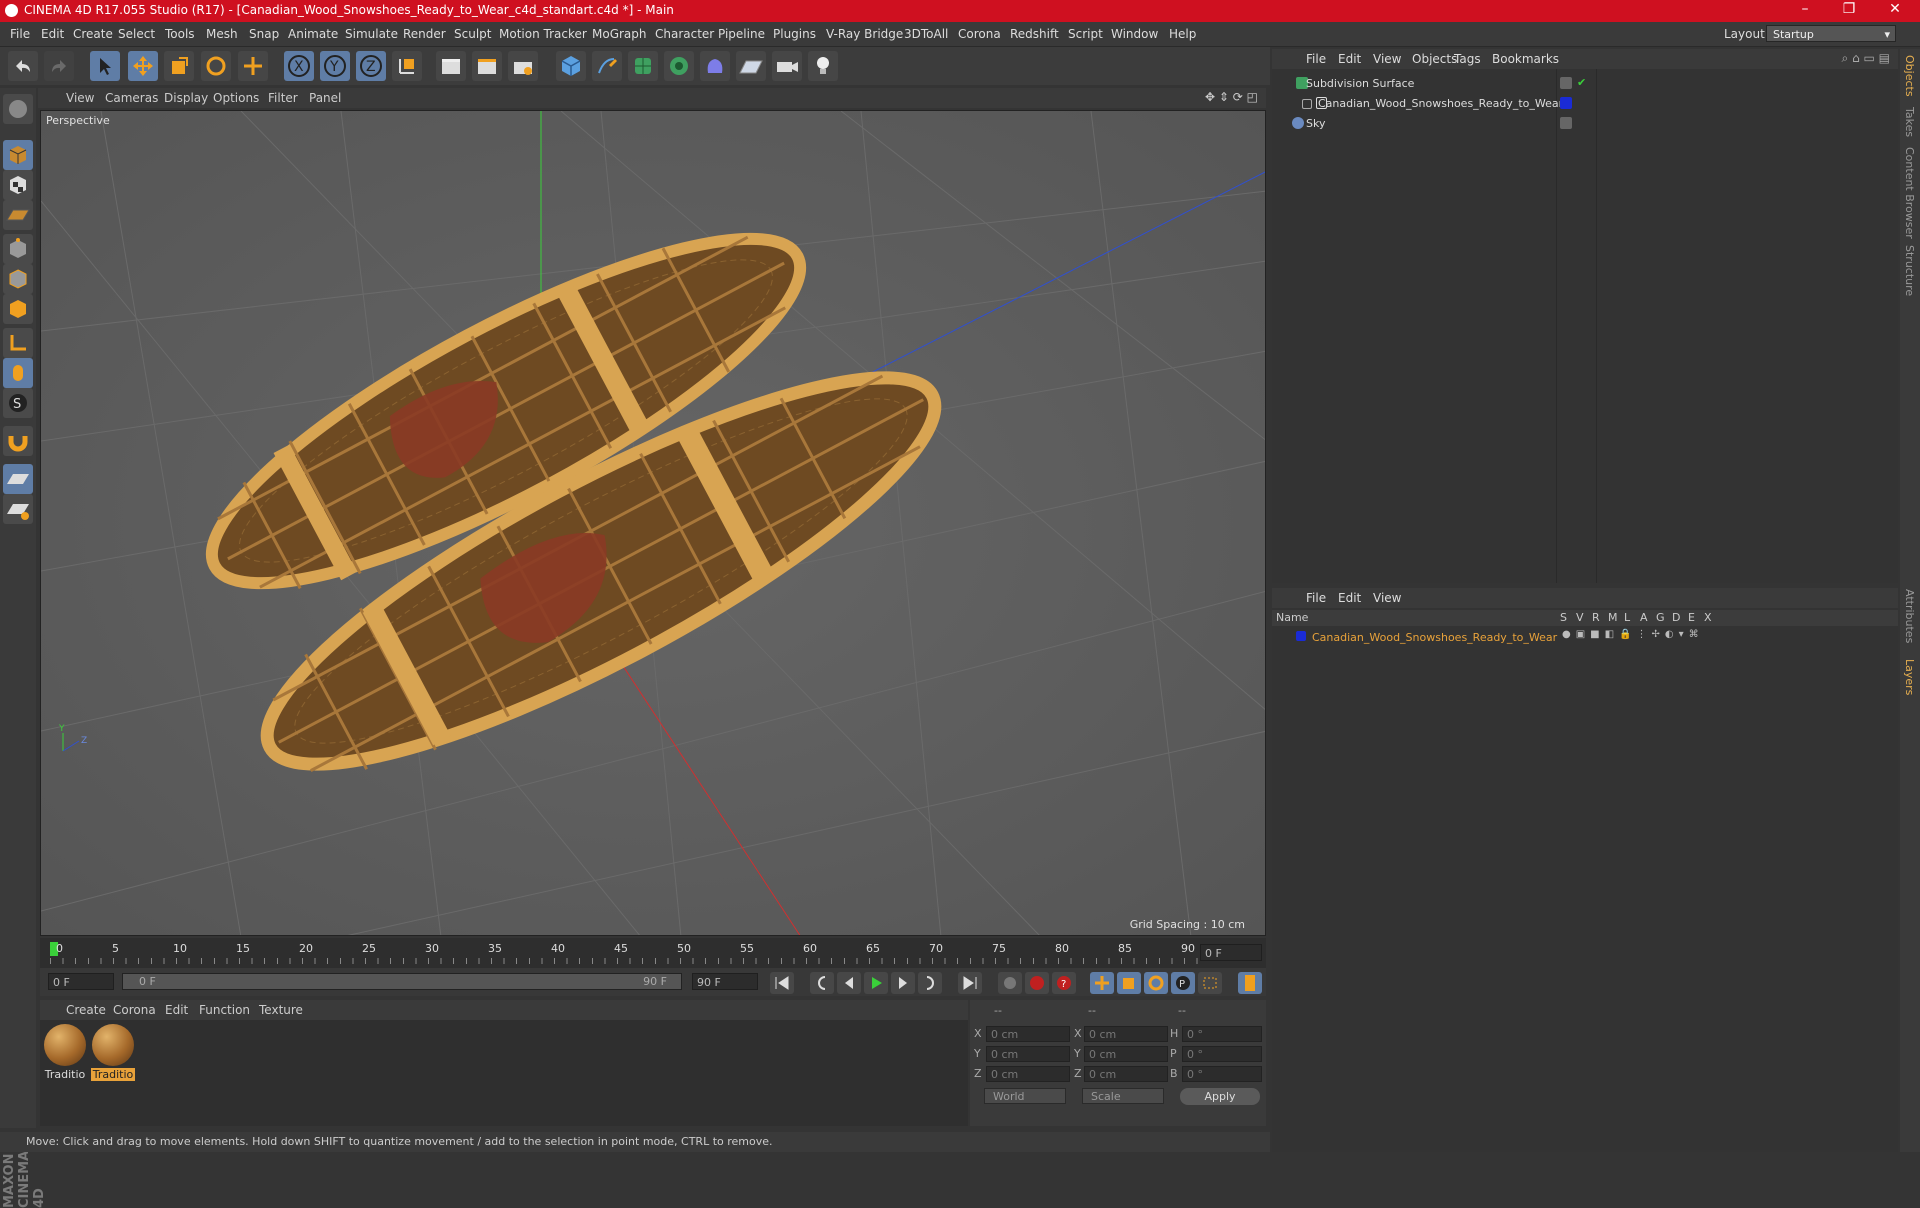 This screenshot has width=1920, height=1208. Describe the element at coordinates (1909, 122) in the screenshot. I see `tab-takes: Takes` at that location.